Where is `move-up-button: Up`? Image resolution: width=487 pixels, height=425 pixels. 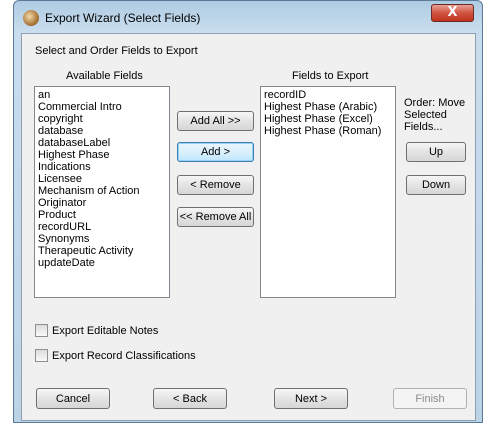 move-up-button: Up is located at coordinates (436, 152).